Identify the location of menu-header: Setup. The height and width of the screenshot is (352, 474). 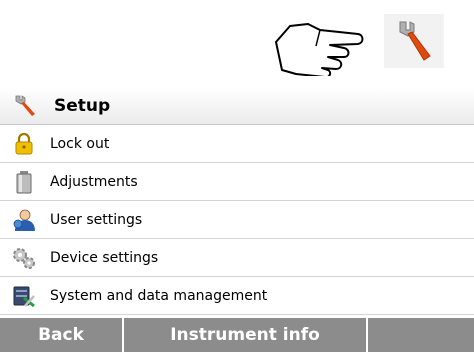
(237, 106).